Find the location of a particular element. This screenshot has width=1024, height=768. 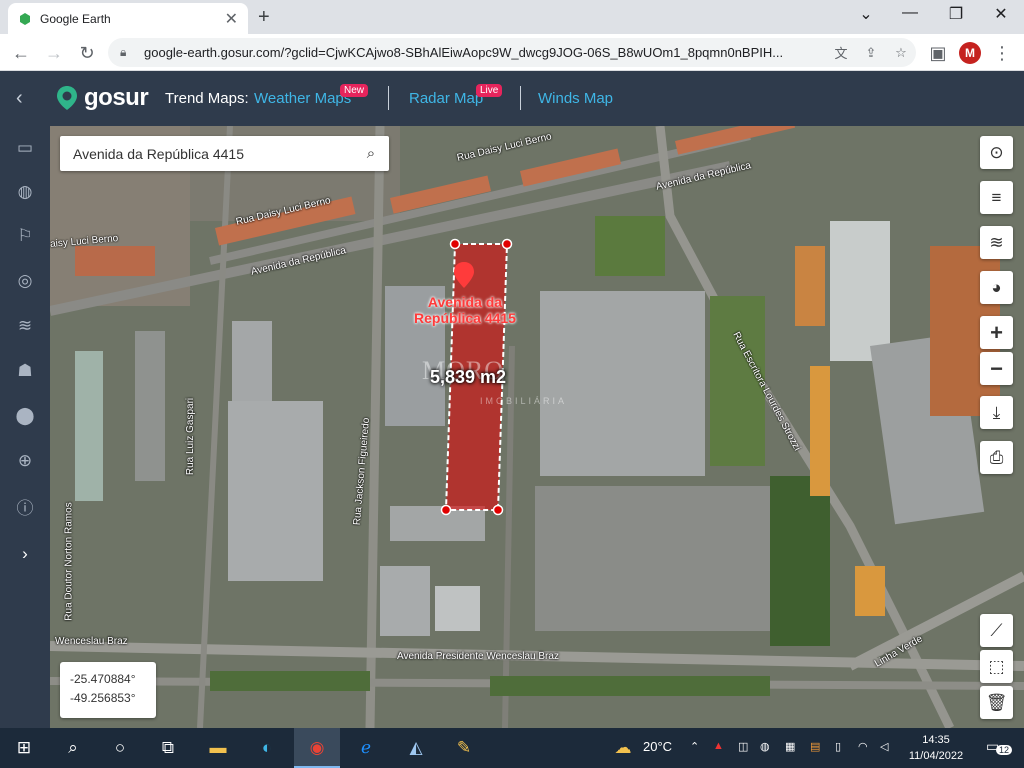

trash-icon: 🗑︎ is located at coordinates (996, 702).